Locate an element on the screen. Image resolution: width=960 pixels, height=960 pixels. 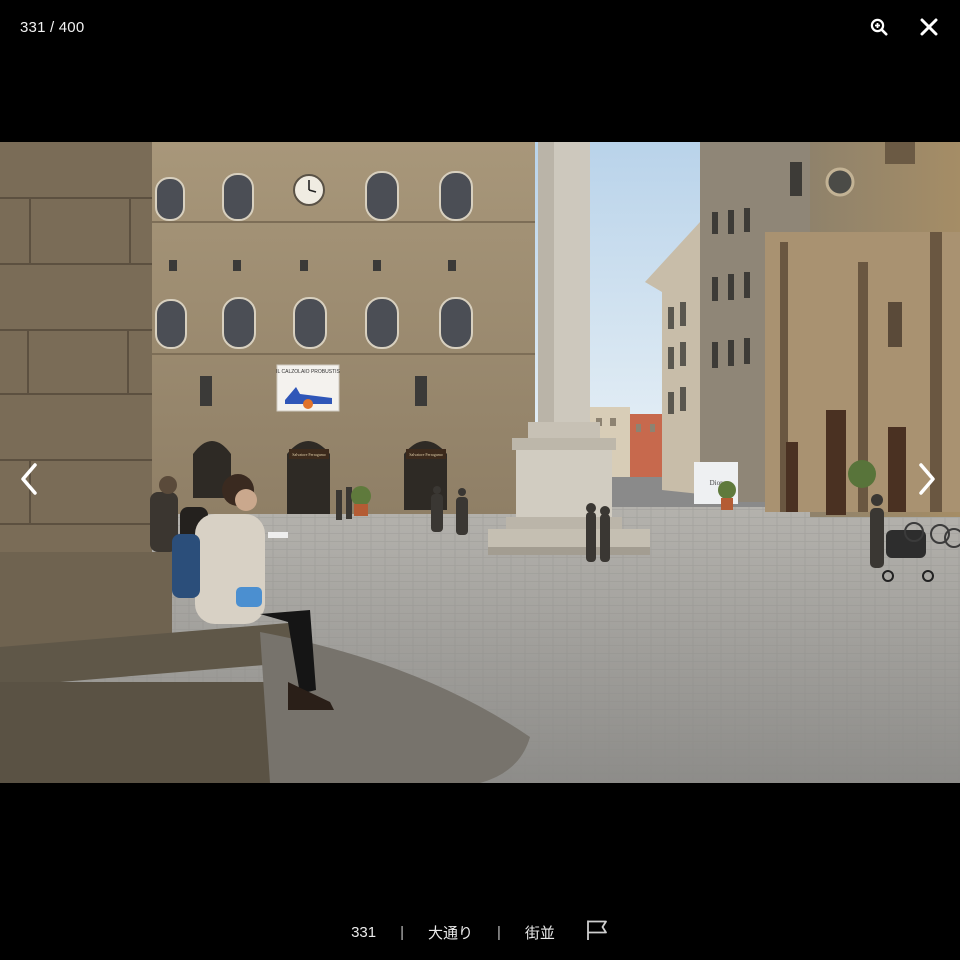
chevron-left-icon is located at coordinates (29, 481).